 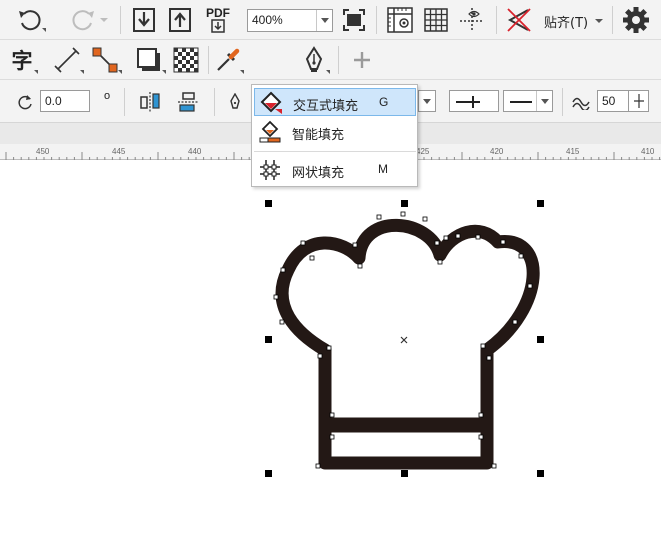 I want to click on rotation-angle-input: 0.0, so click(x=65, y=101).